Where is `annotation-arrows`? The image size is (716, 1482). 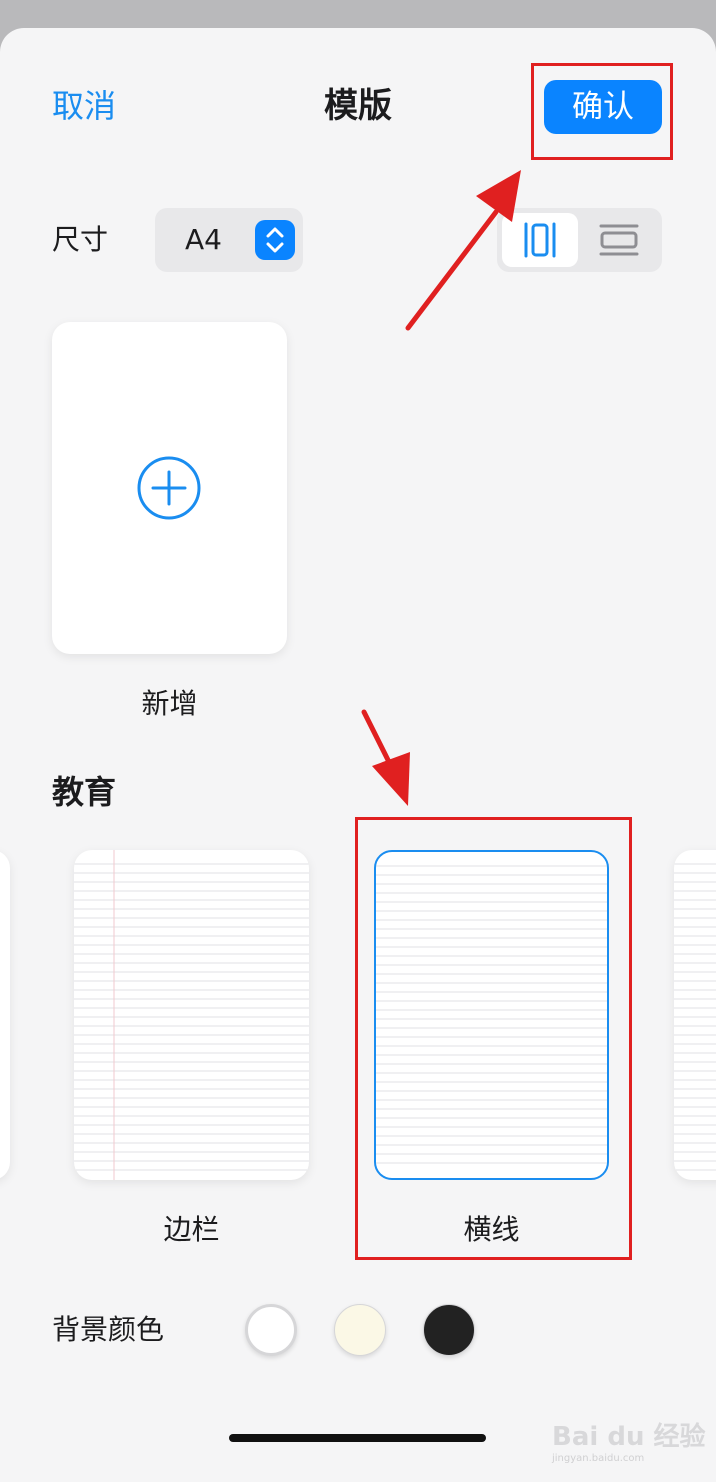 annotation-arrows is located at coordinates (441, 488).